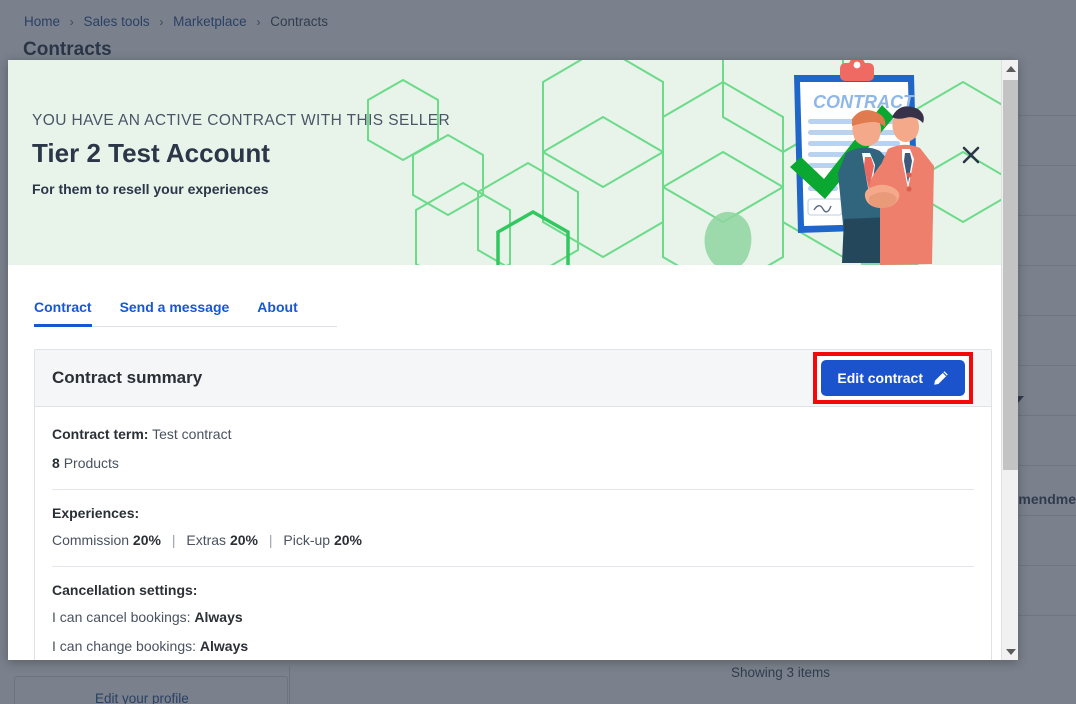 This screenshot has height=704, width=1076. What do you see at coordinates (307, 540) in the screenshot?
I see `pickup-label: Pick-up` at bounding box center [307, 540].